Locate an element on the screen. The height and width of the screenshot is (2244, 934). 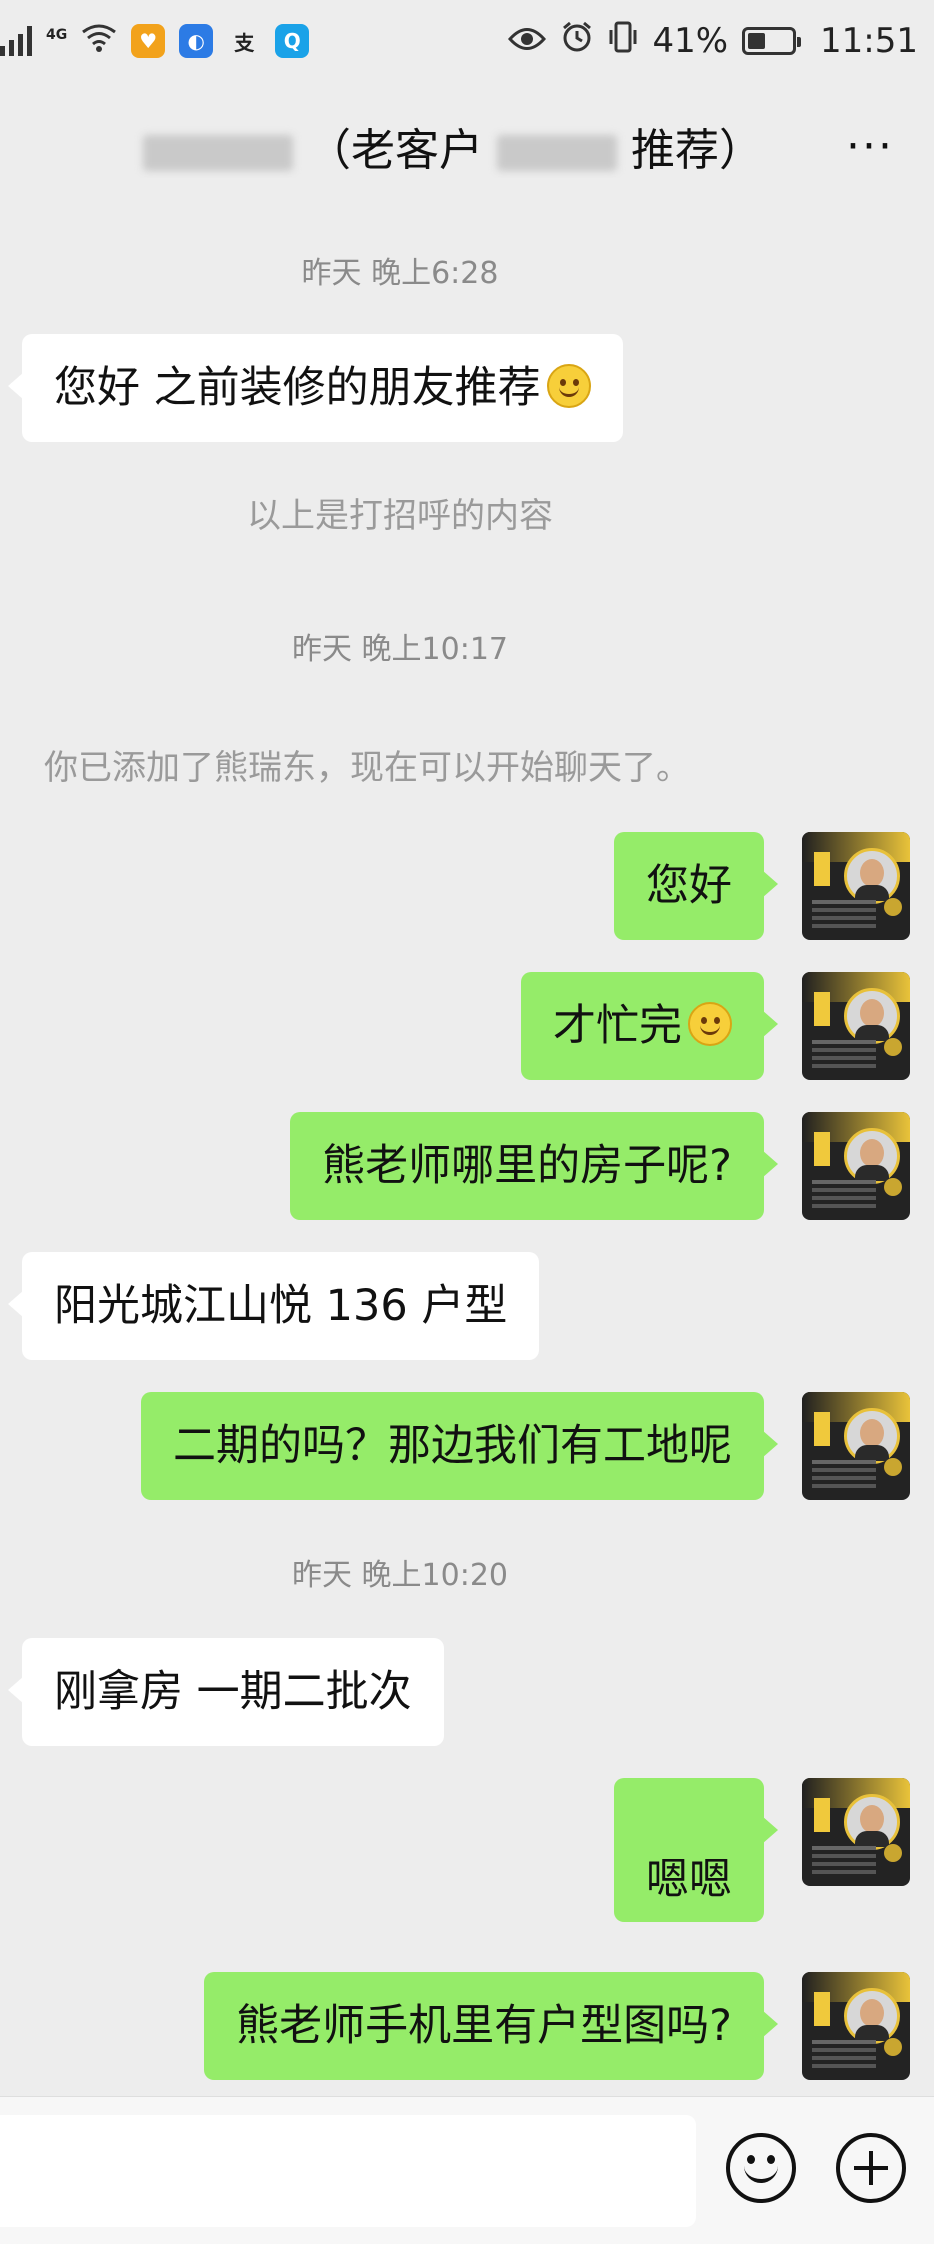
more-options-button: ··· is located at coordinates (870, 146).